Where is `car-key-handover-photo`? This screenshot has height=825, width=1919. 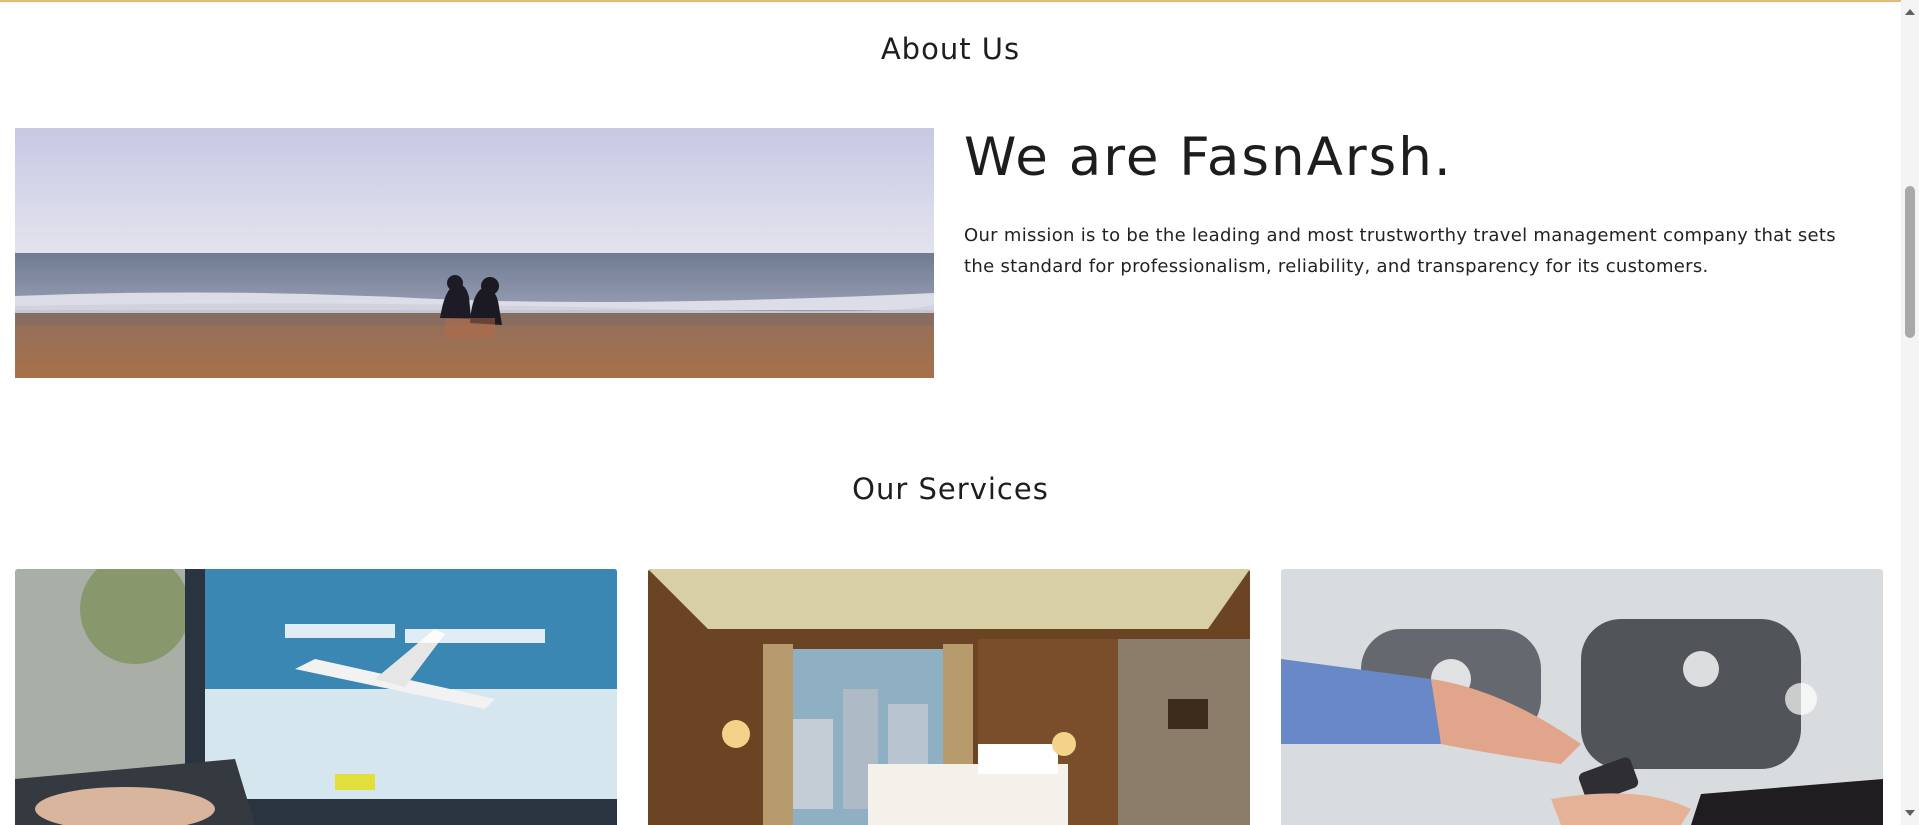 car-key-handover-photo is located at coordinates (1582, 697).